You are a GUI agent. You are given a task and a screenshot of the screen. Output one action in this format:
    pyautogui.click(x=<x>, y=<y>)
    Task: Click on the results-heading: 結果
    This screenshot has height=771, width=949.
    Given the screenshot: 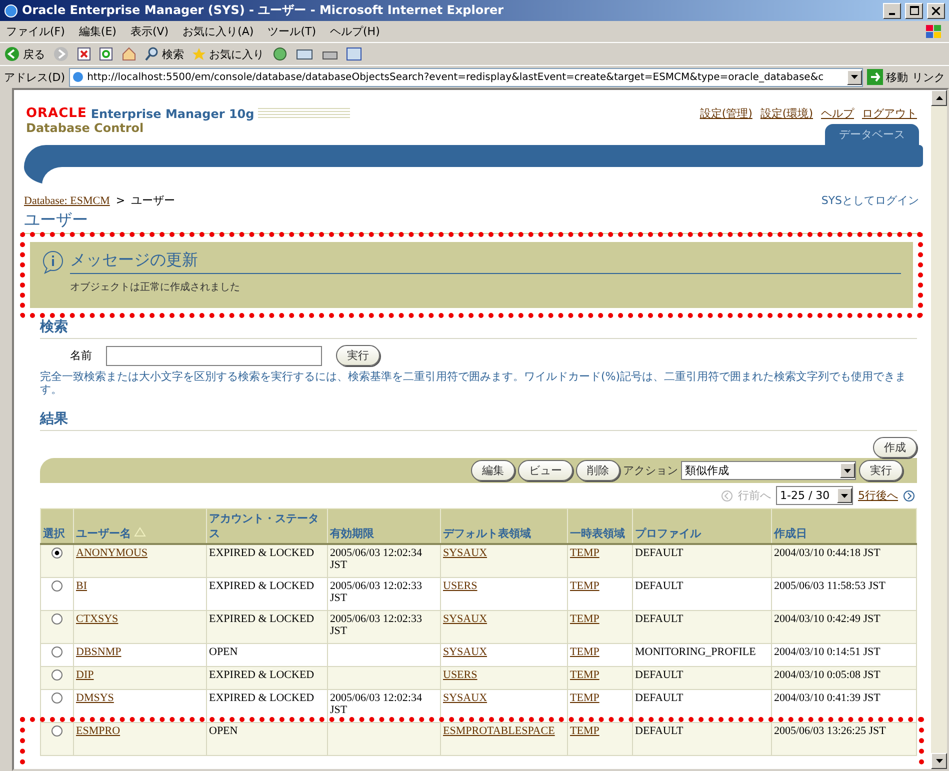 What is the action you would take?
    pyautogui.click(x=478, y=420)
    